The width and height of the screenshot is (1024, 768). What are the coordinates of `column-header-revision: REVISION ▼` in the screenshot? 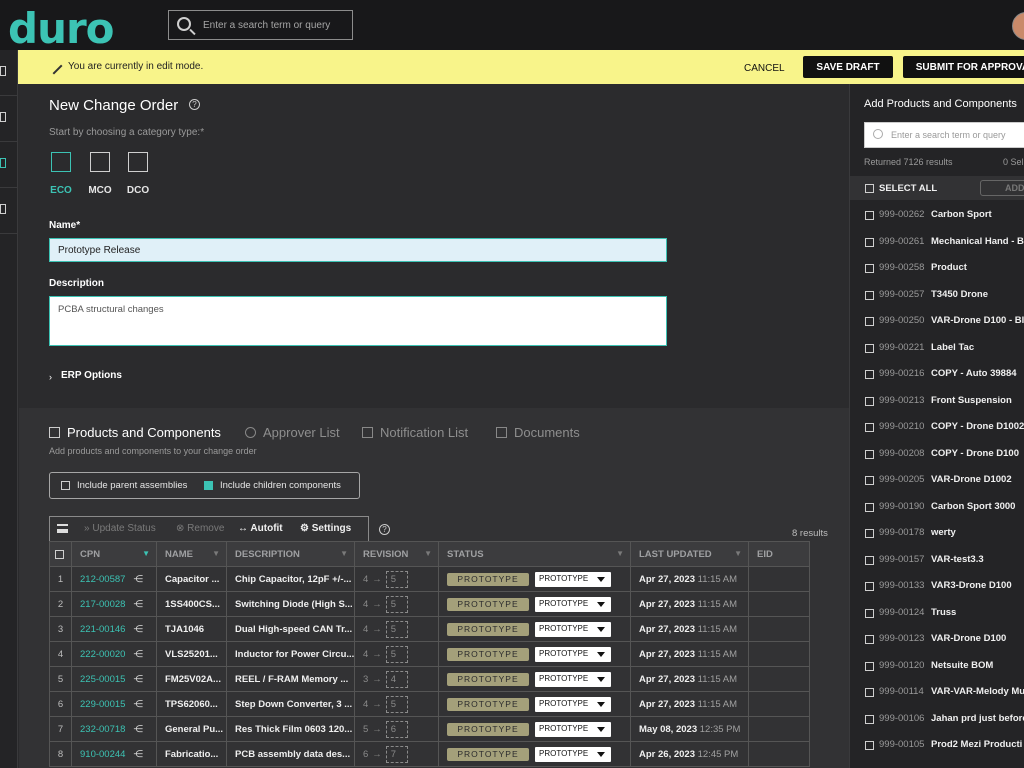 It's located at (396, 554).